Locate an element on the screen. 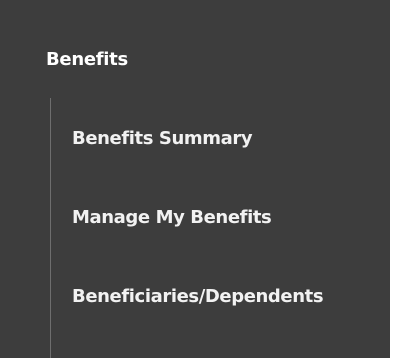  nav-item-beneficiaries-dependents: Beneficiaries/Dependents is located at coordinates (198, 297).